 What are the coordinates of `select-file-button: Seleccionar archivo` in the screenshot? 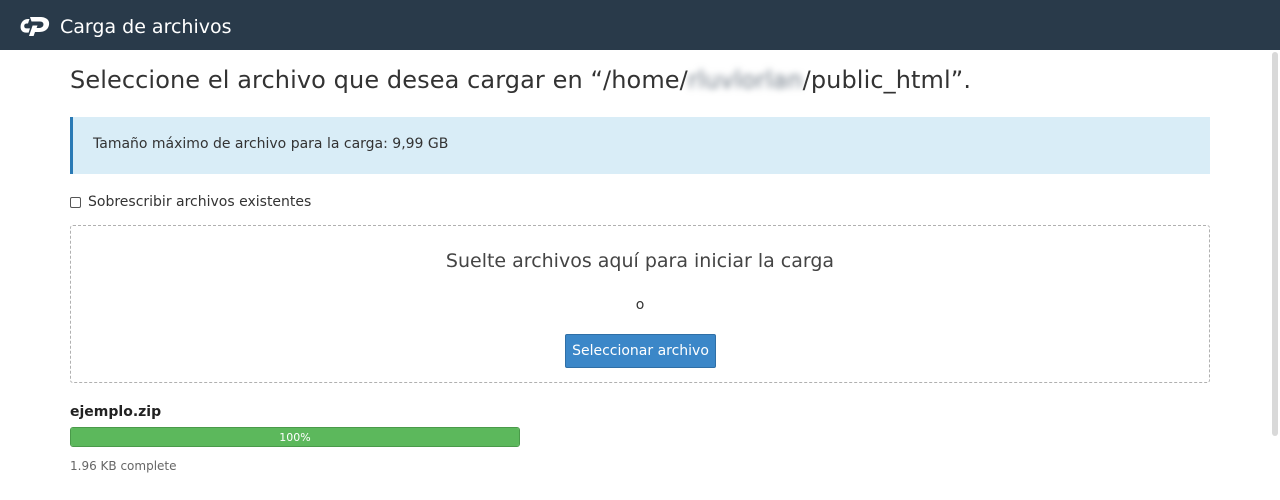 It's located at (640, 351).